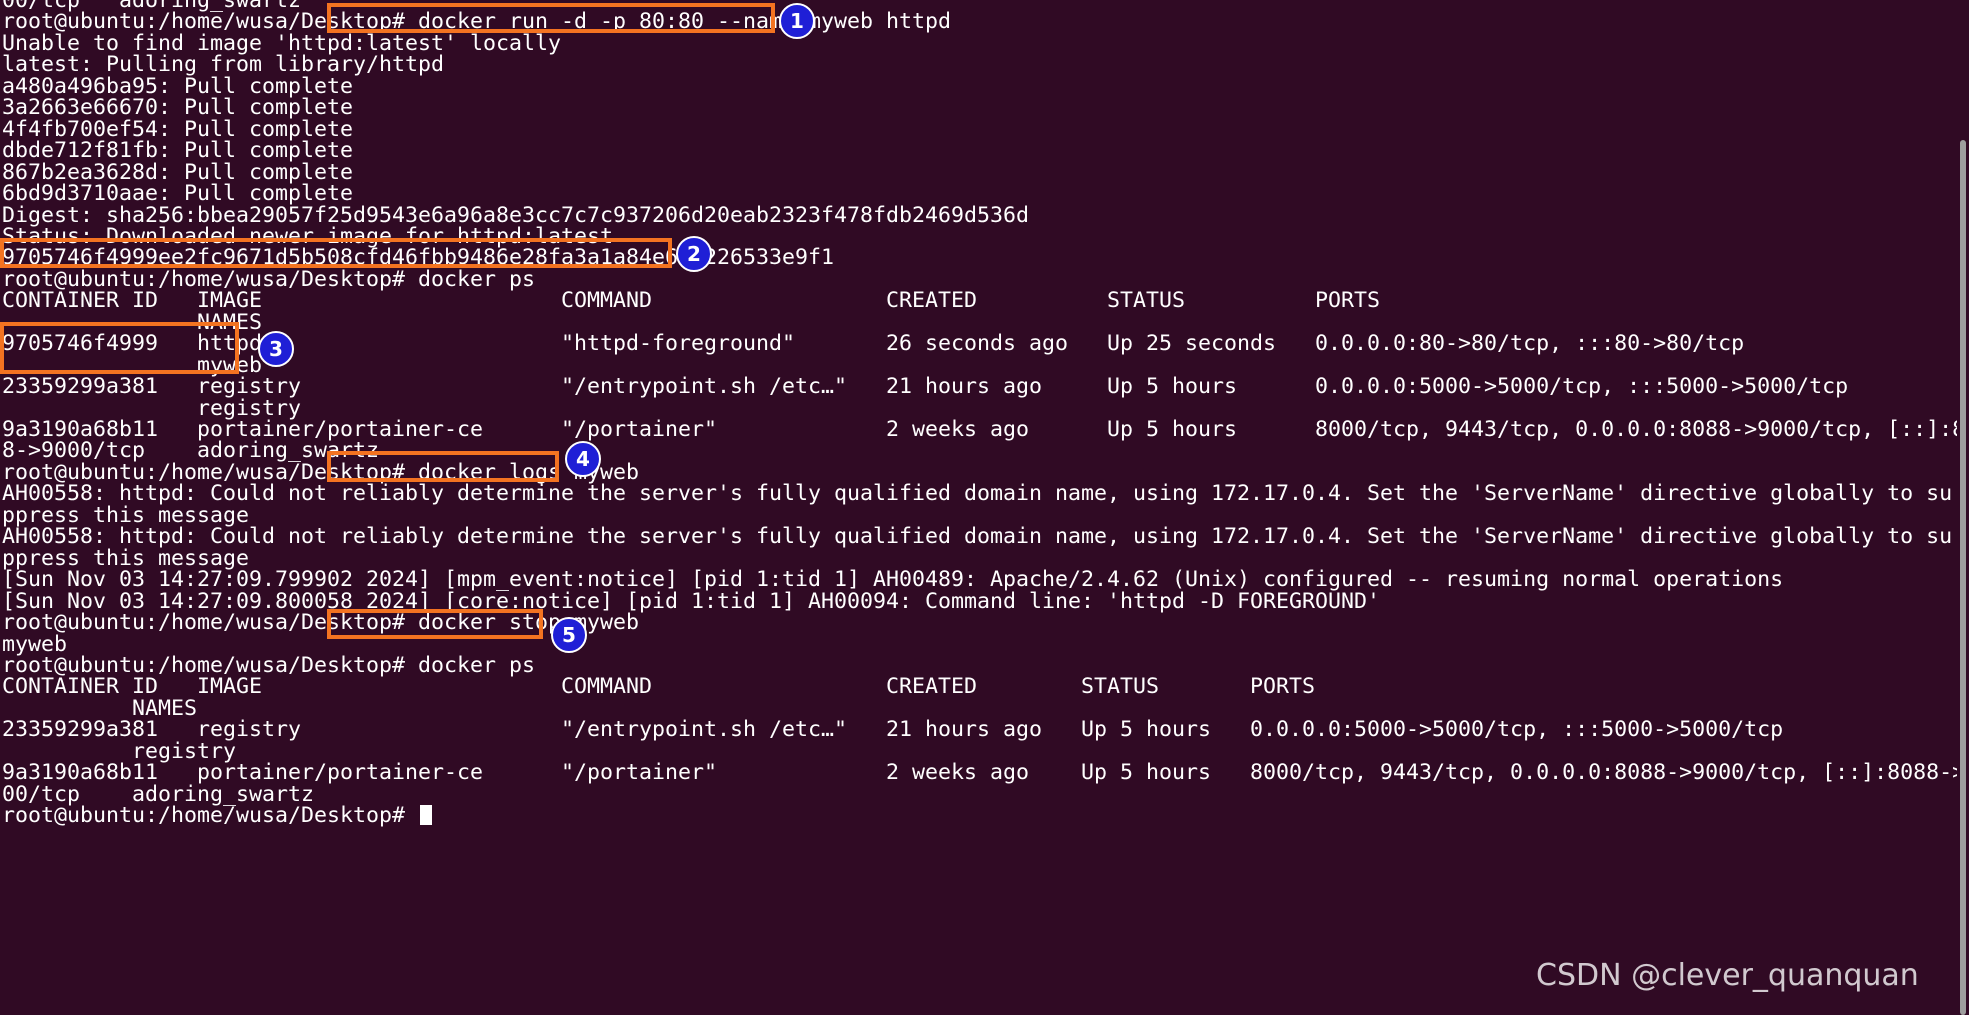 The width and height of the screenshot is (1969, 1015). I want to click on terminal-cursor, so click(426, 815).